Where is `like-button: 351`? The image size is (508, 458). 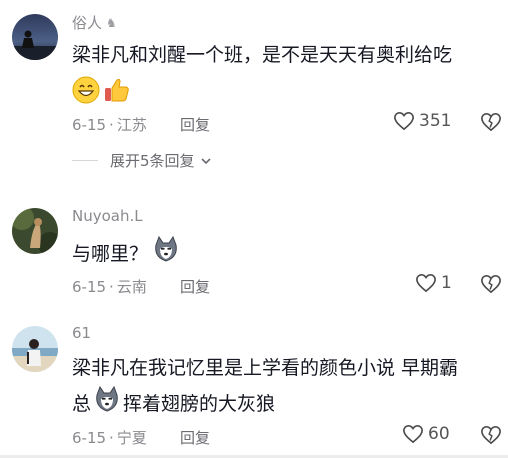 like-button: 351 is located at coordinates (422, 121).